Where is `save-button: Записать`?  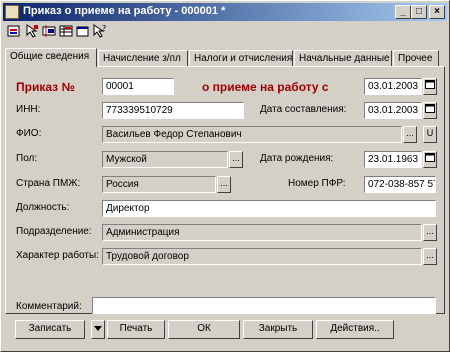
save-button: Записать is located at coordinates (50, 329).